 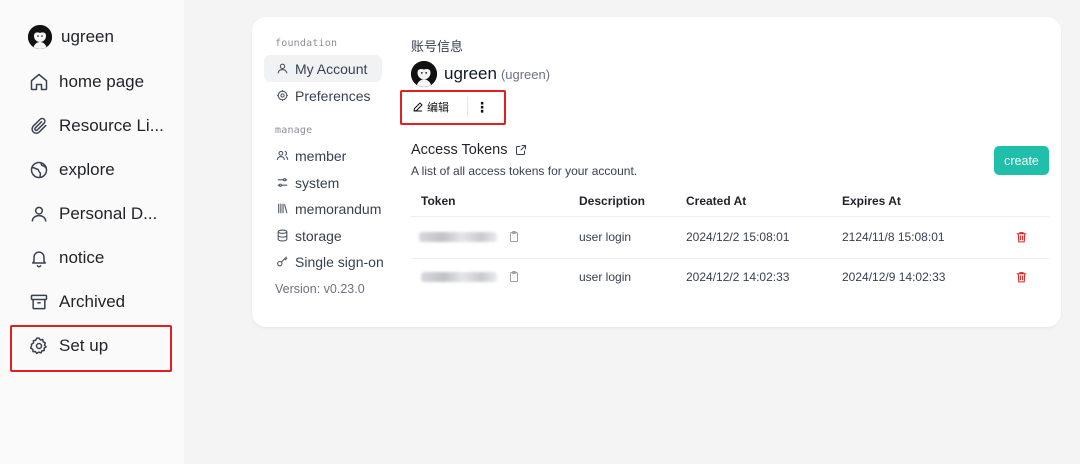 I want to click on settings-item-label: member, so click(x=321, y=155).